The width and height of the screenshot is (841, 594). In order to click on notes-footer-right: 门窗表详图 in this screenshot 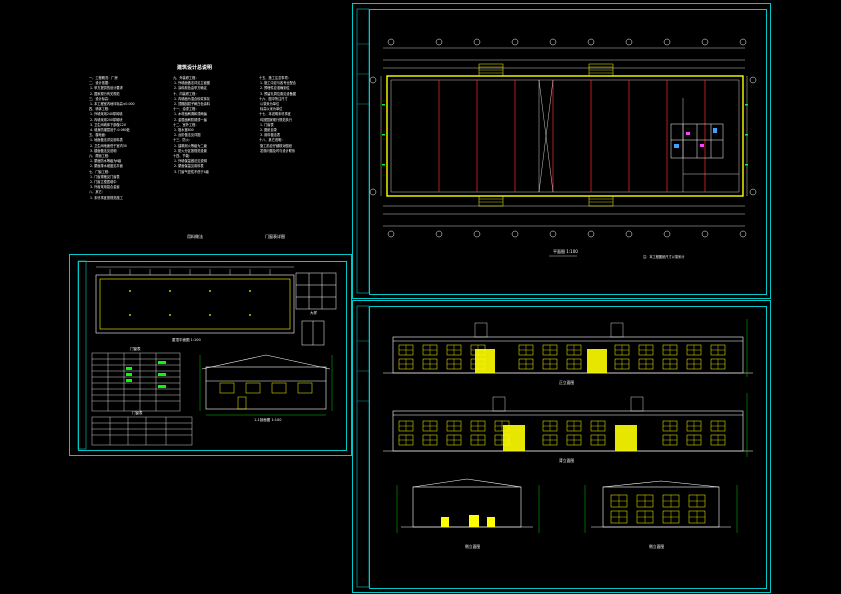, I will do `click(275, 236)`.